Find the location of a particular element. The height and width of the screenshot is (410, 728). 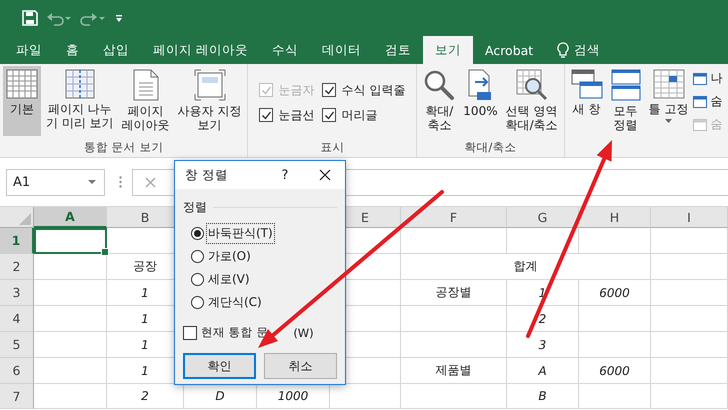

group-label: 정렬 is located at coordinates (195, 207).